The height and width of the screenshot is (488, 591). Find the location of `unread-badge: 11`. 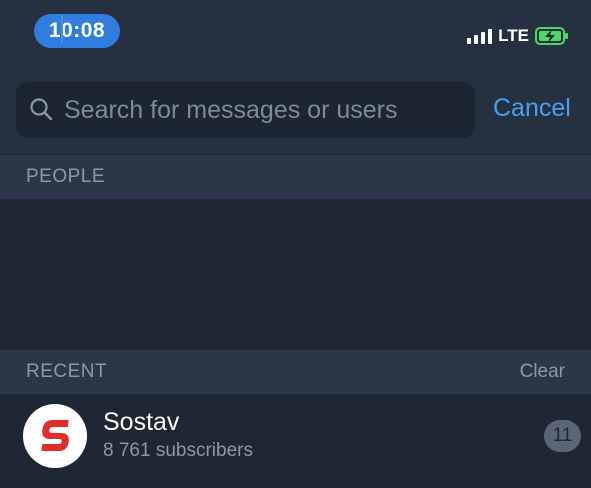

unread-badge: 11 is located at coordinates (562, 436).